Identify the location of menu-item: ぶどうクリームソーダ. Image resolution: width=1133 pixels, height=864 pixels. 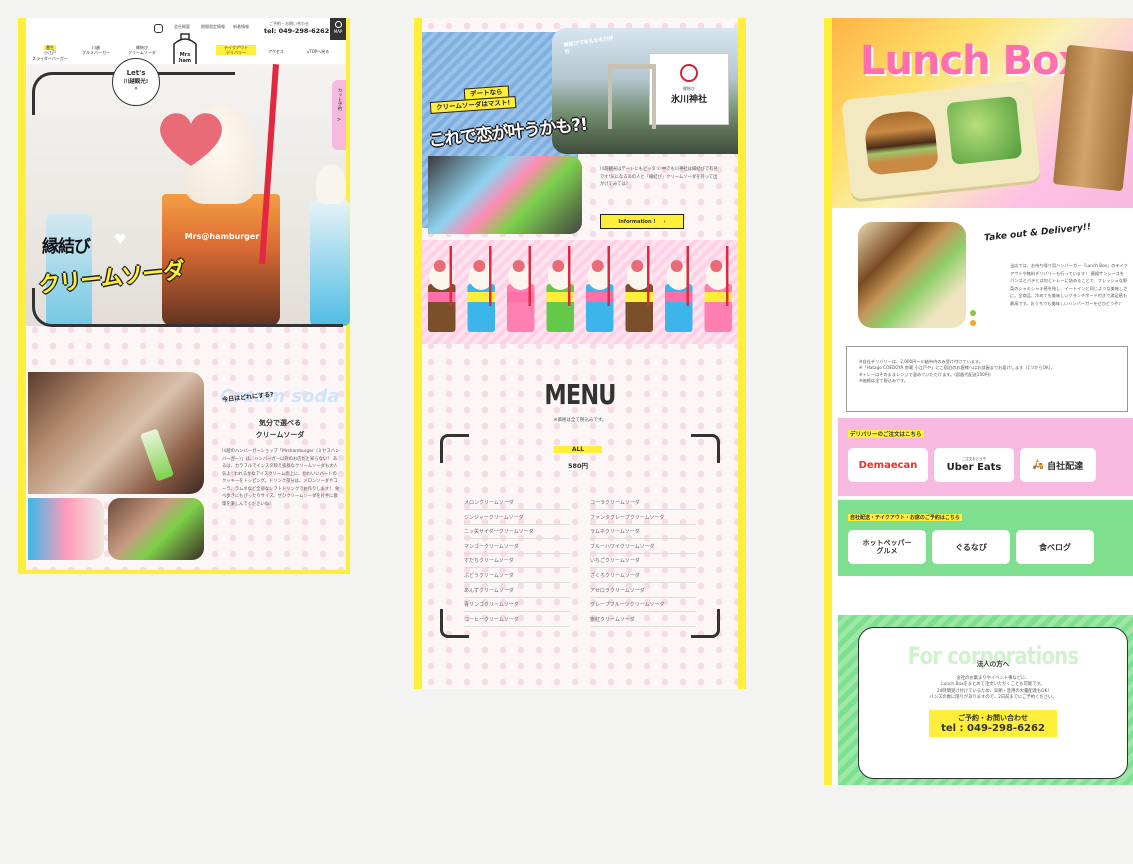
(517, 576).